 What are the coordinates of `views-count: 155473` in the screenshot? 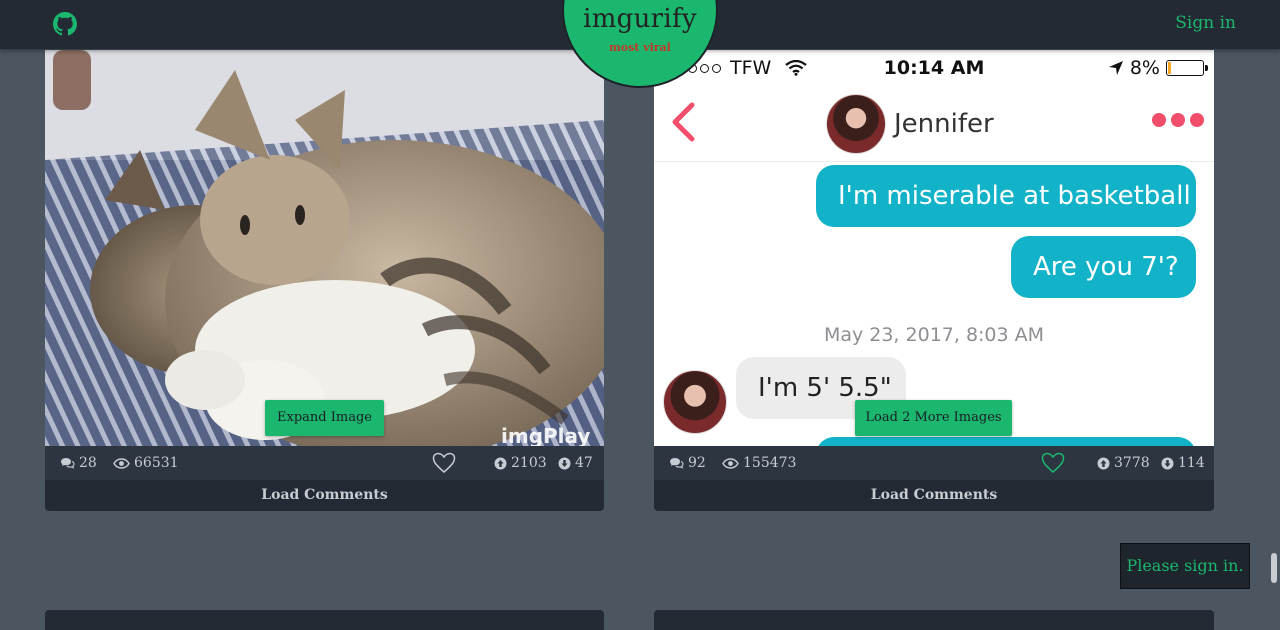 It's located at (759, 463).